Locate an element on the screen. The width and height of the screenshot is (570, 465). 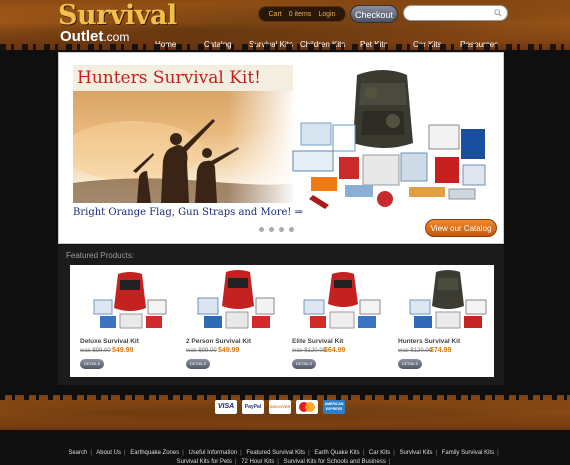
footer-link-kits-for-pets: Survival Kits for Pets is located at coordinates (204, 462).